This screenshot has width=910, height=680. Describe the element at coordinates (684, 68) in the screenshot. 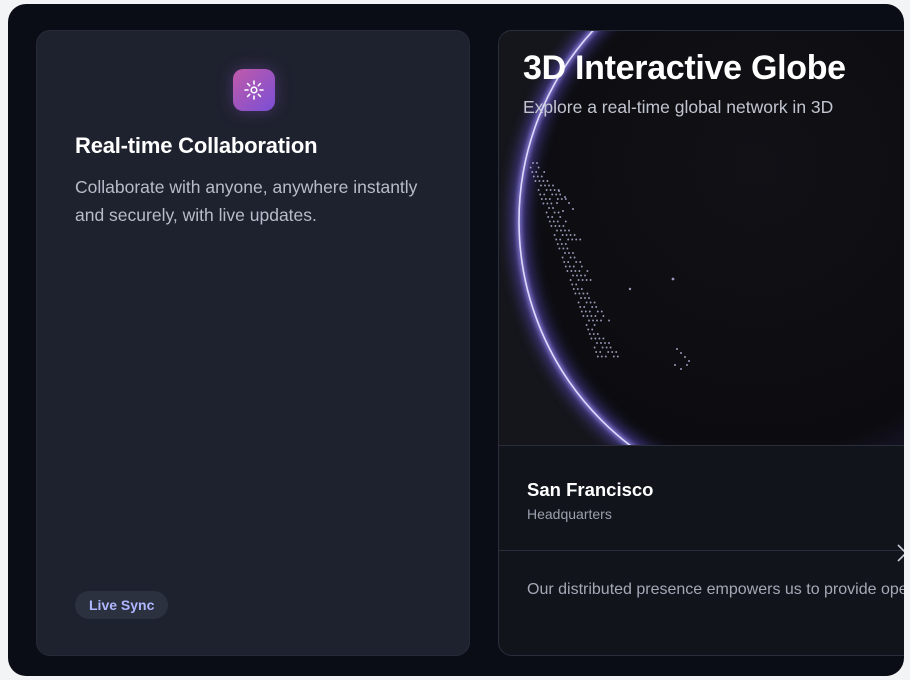

I see `globe-title: 3D Interactive Globe` at that location.